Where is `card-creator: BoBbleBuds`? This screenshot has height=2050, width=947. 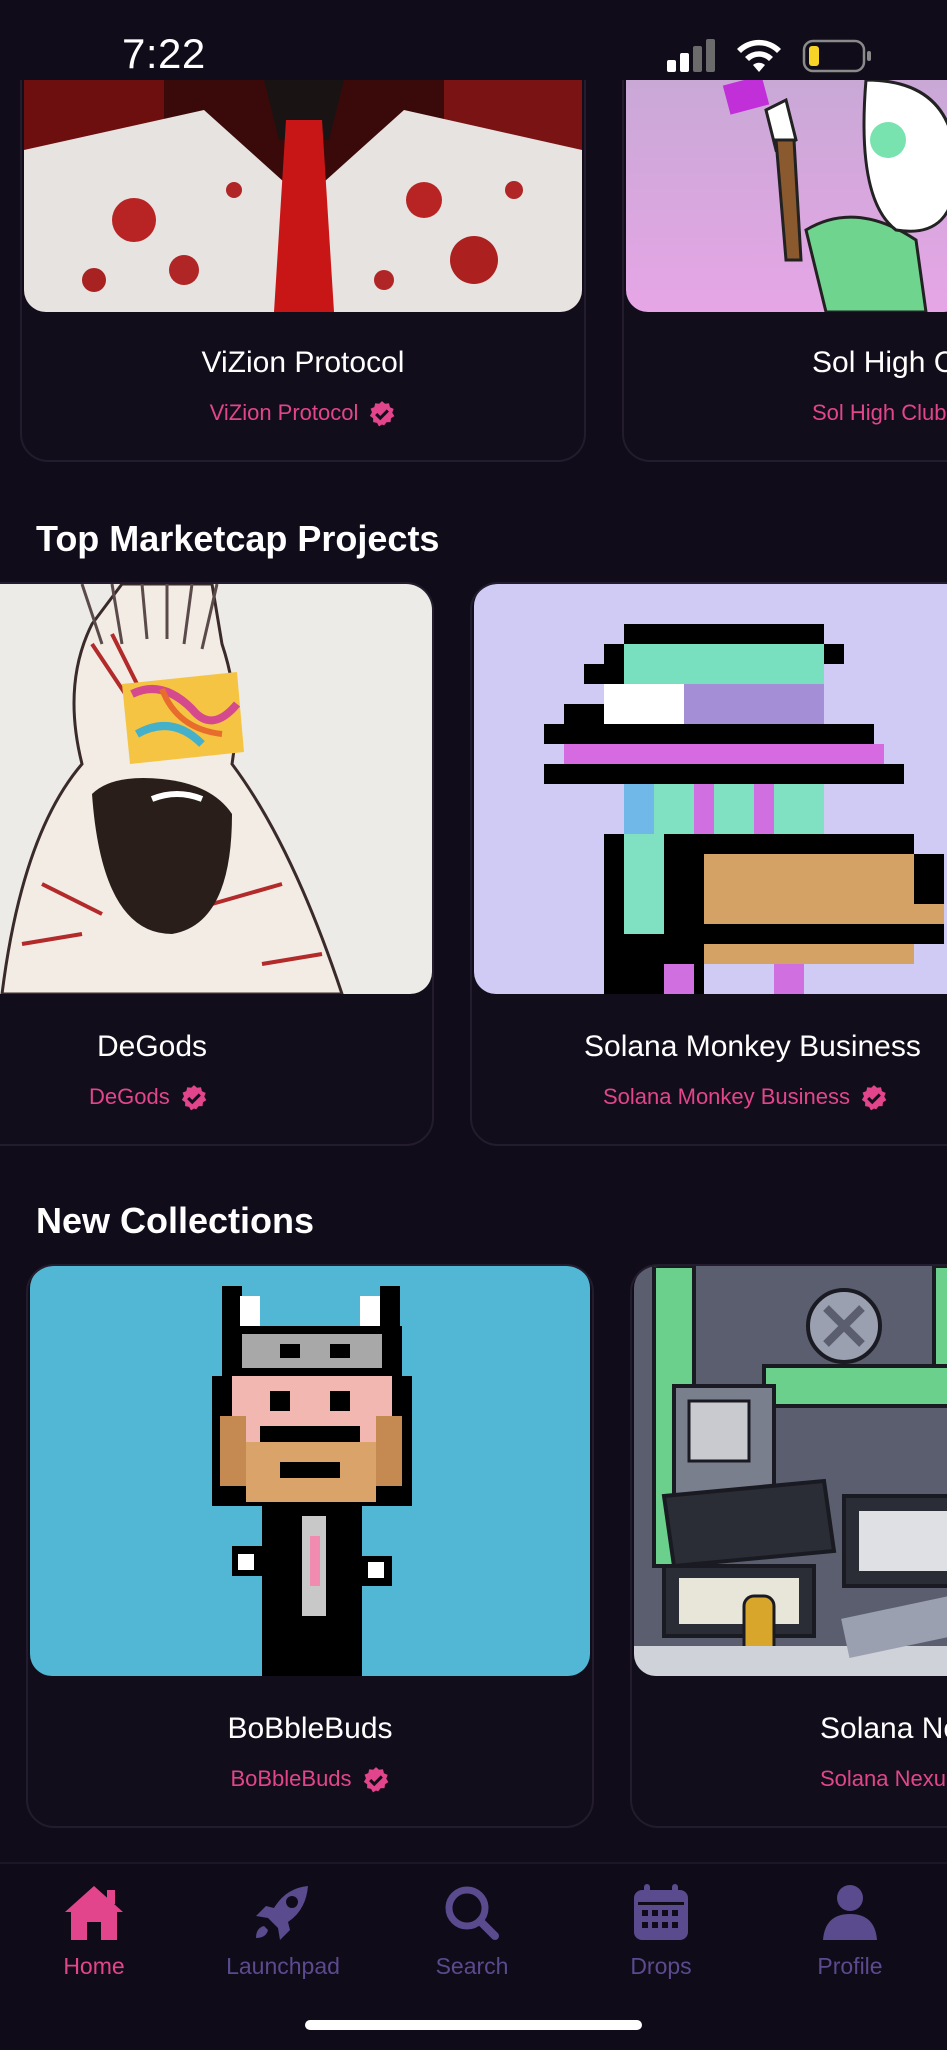 card-creator: BoBbleBuds is located at coordinates (310, 1780).